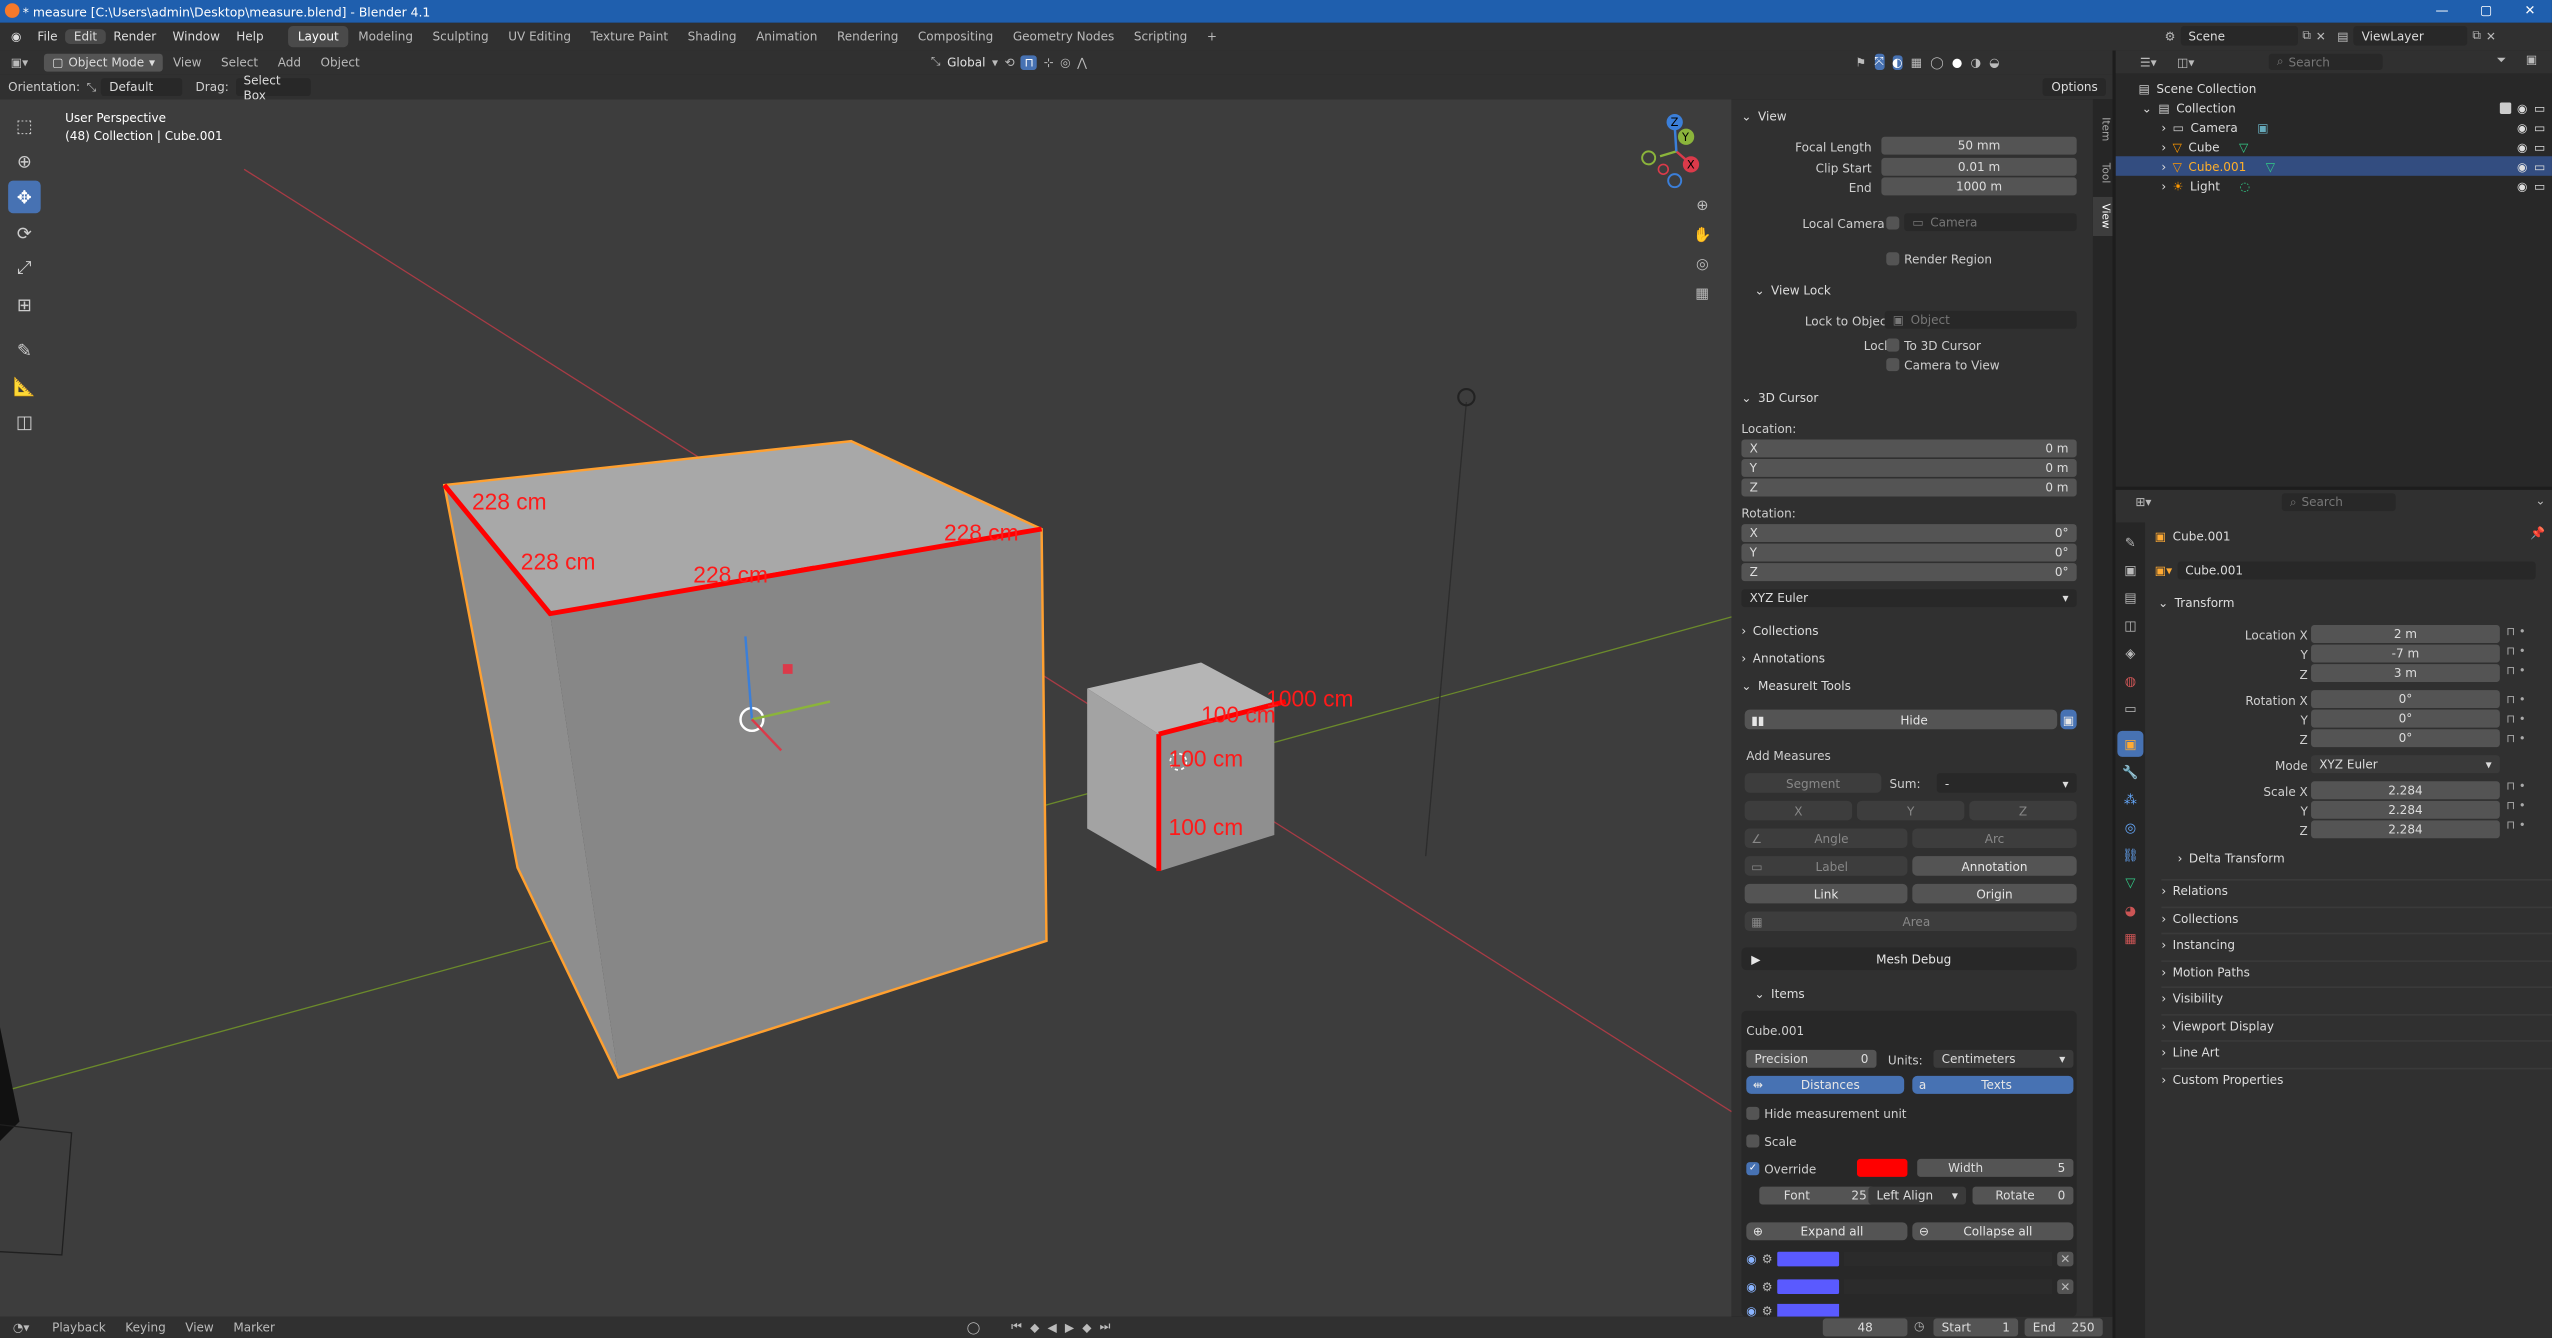  What do you see at coordinates (273, 87) in the screenshot?
I see `drag-selector: Select Box` at bounding box center [273, 87].